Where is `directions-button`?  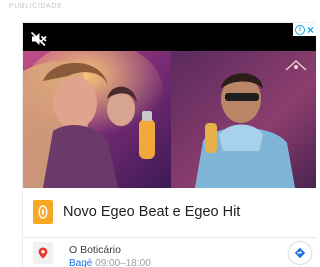 directions-button is located at coordinates (300, 253).